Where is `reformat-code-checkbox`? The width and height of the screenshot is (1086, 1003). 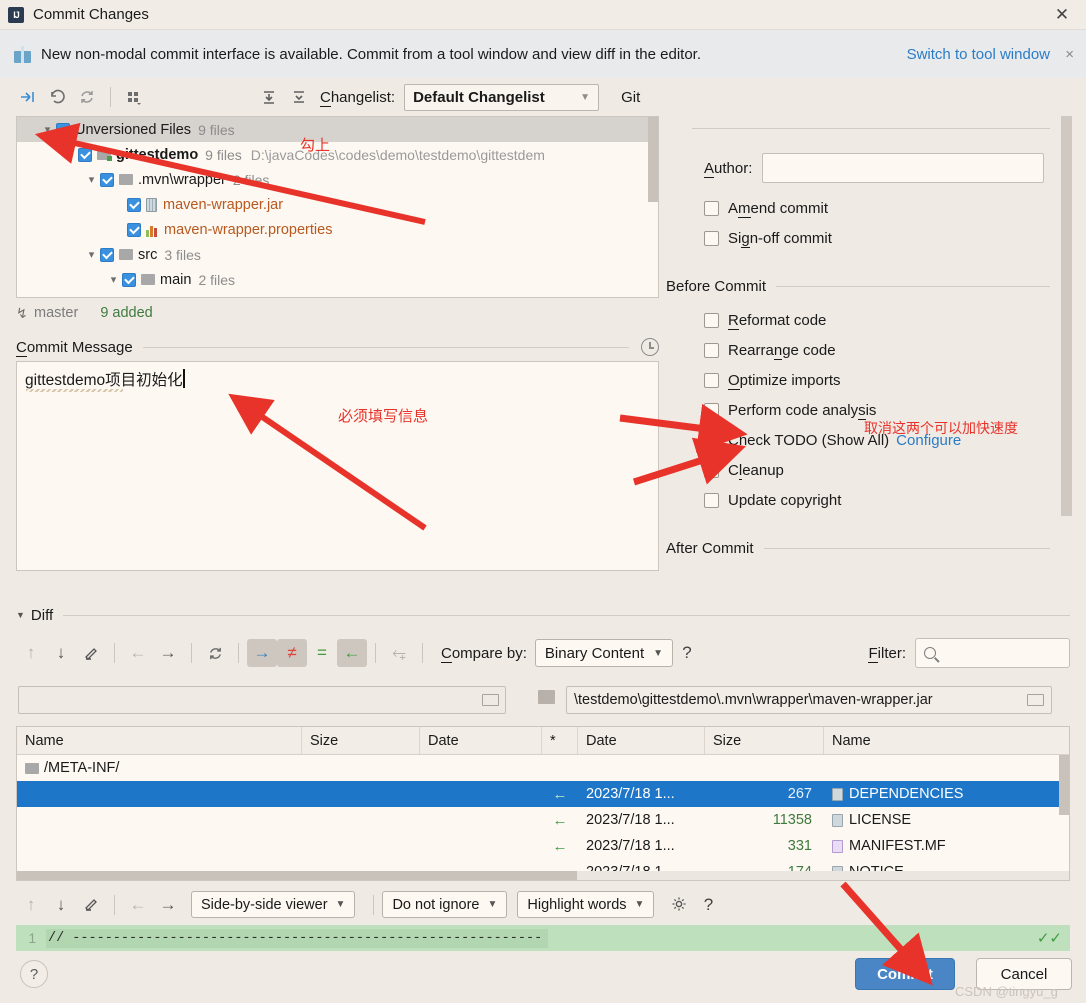 reformat-code-checkbox is located at coordinates (711, 320).